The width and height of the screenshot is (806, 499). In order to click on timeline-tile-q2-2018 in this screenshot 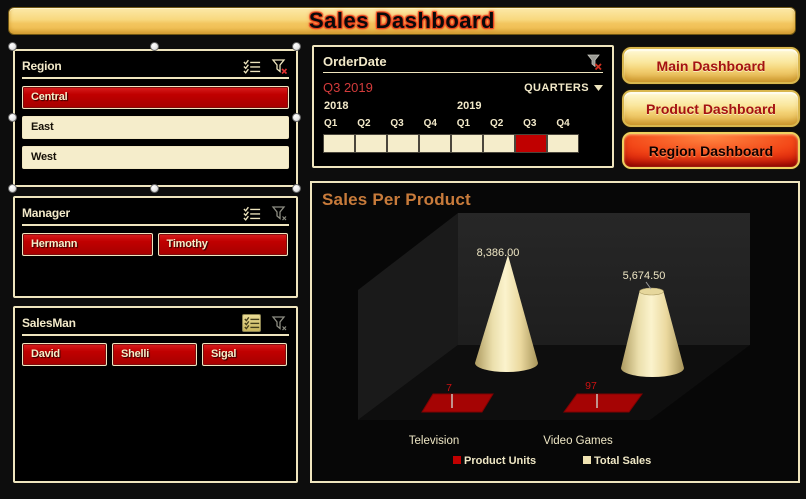, I will do `click(371, 143)`.